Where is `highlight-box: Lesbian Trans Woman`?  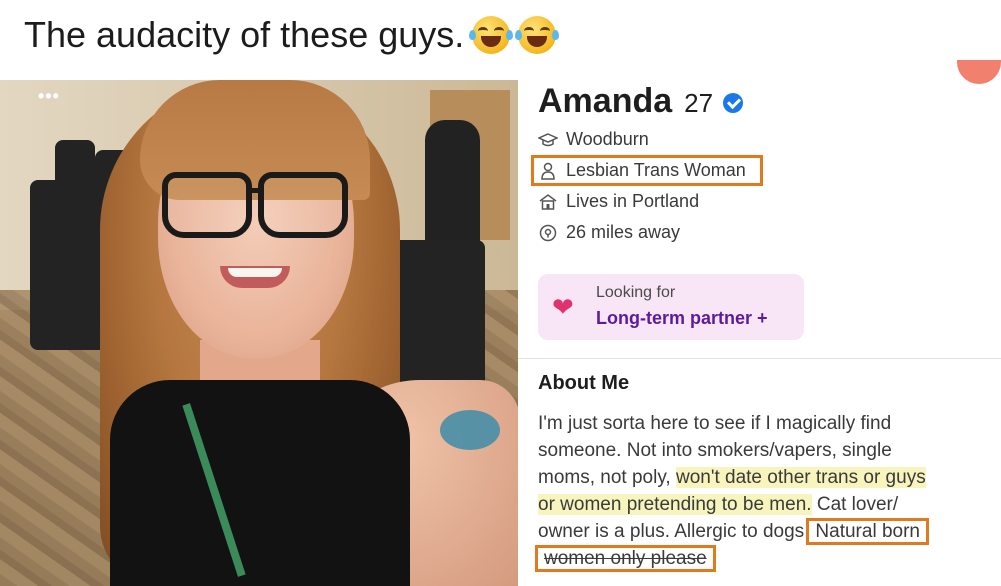
highlight-box: Lesbian Trans Woman is located at coordinates (647, 170).